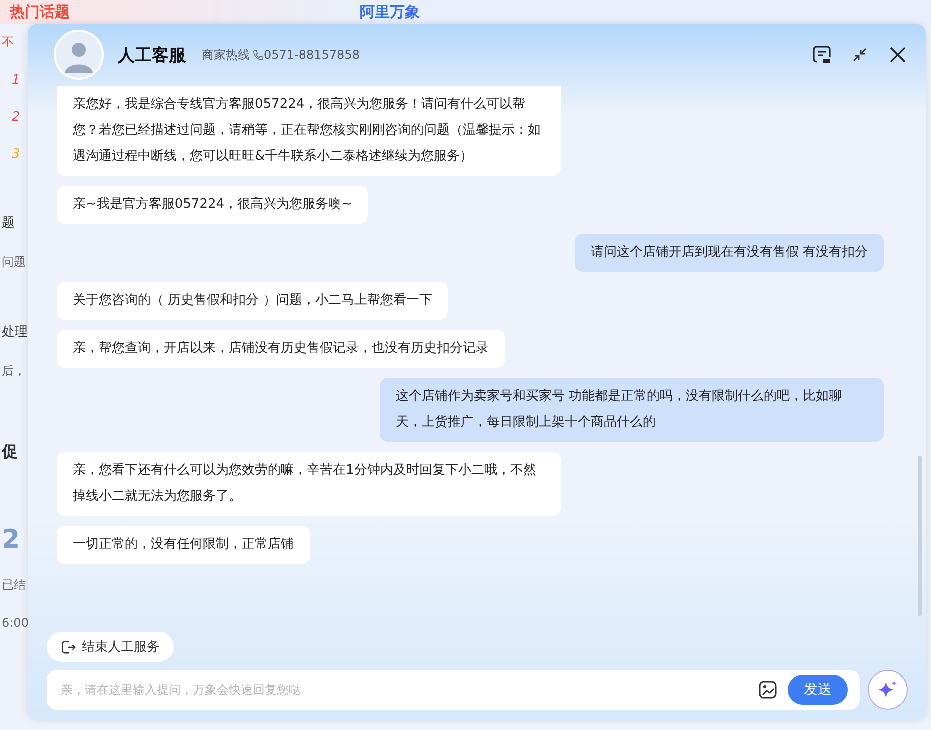 Image resolution: width=931 pixels, height=730 pixels. I want to click on image-icon, so click(768, 690).